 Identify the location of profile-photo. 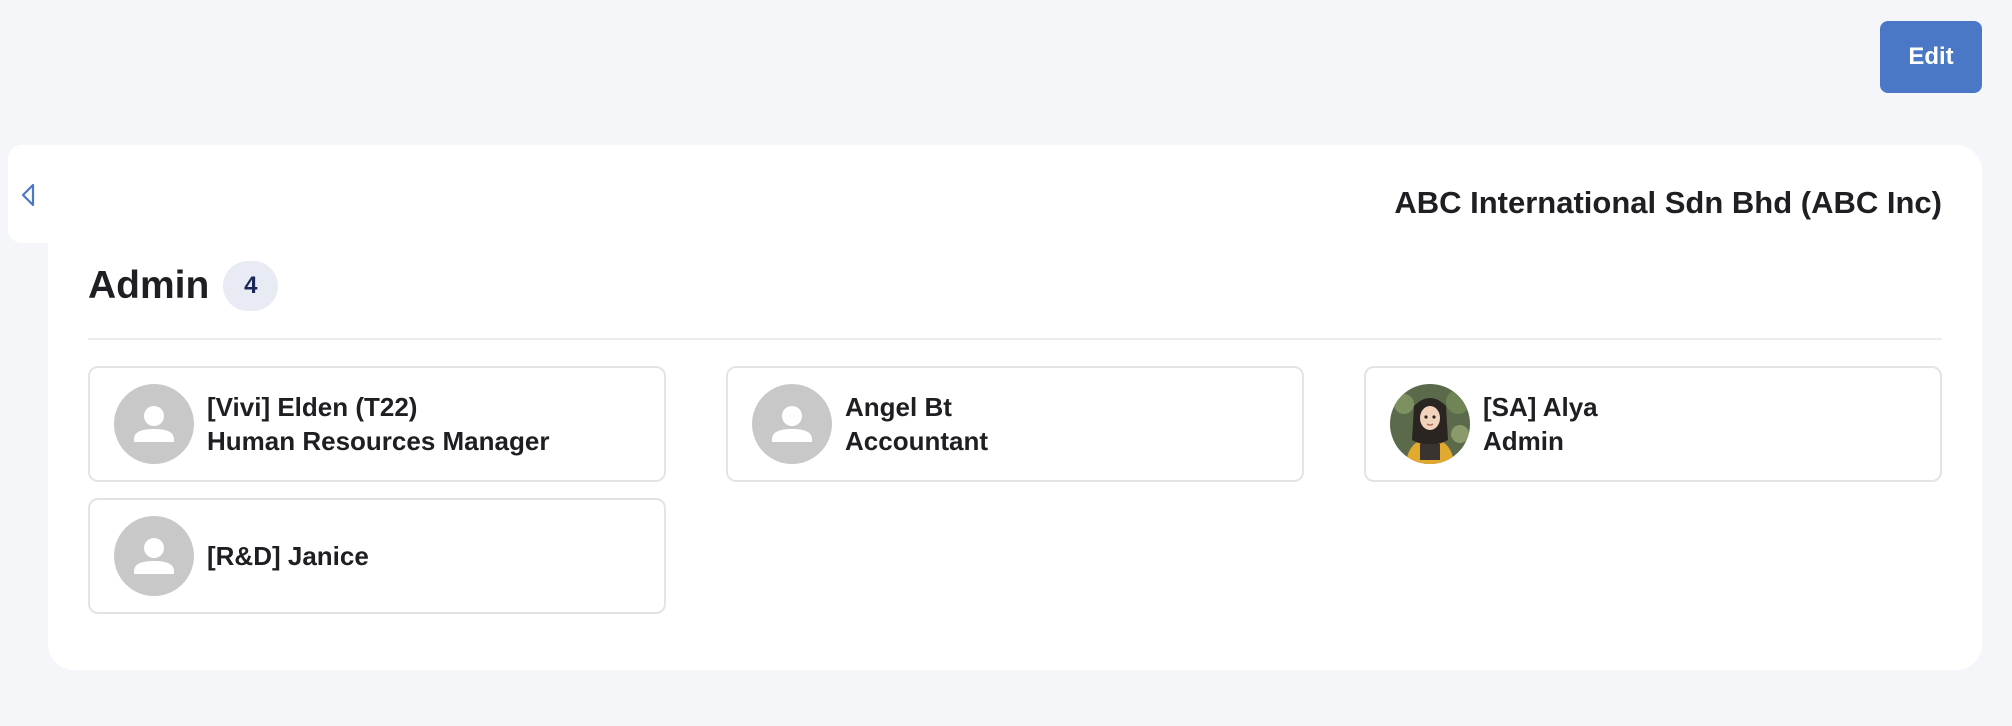
(1430, 424).